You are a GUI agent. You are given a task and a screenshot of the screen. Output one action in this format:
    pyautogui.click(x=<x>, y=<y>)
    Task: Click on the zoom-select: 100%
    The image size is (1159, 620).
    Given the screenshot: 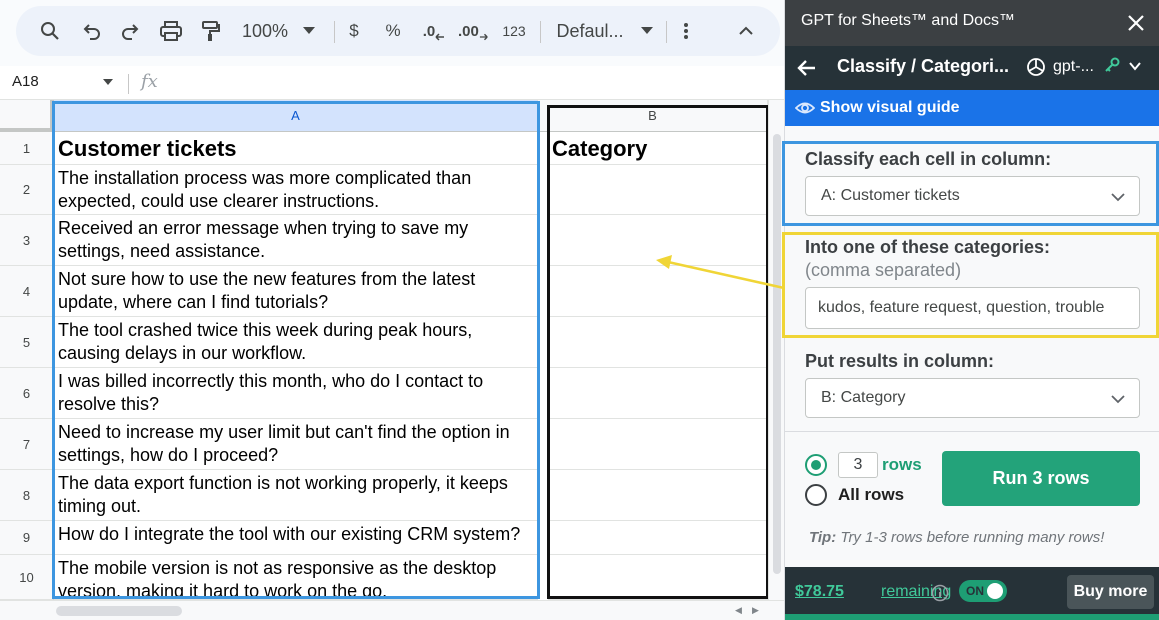 What is the action you would take?
    pyautogui.click(x=265, y=31)
    